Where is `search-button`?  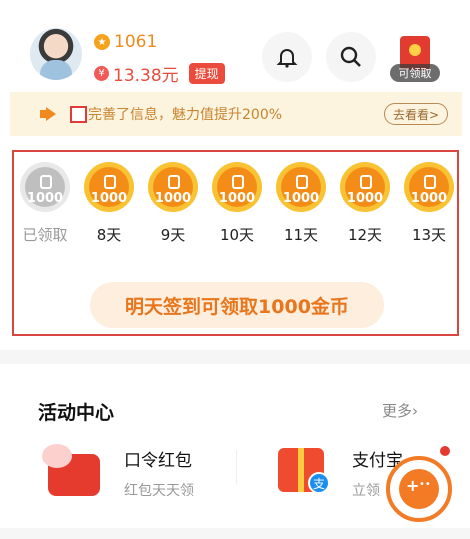
search-button is located at coordinates (351, 57).